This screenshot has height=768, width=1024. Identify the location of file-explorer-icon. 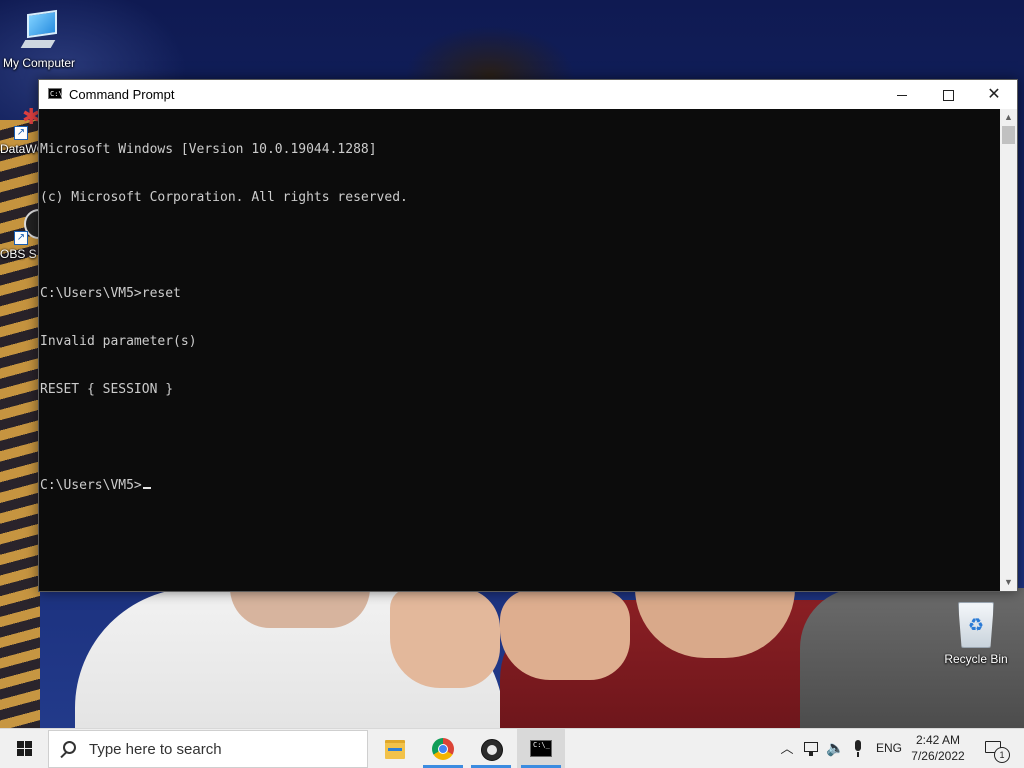
(395, 749).